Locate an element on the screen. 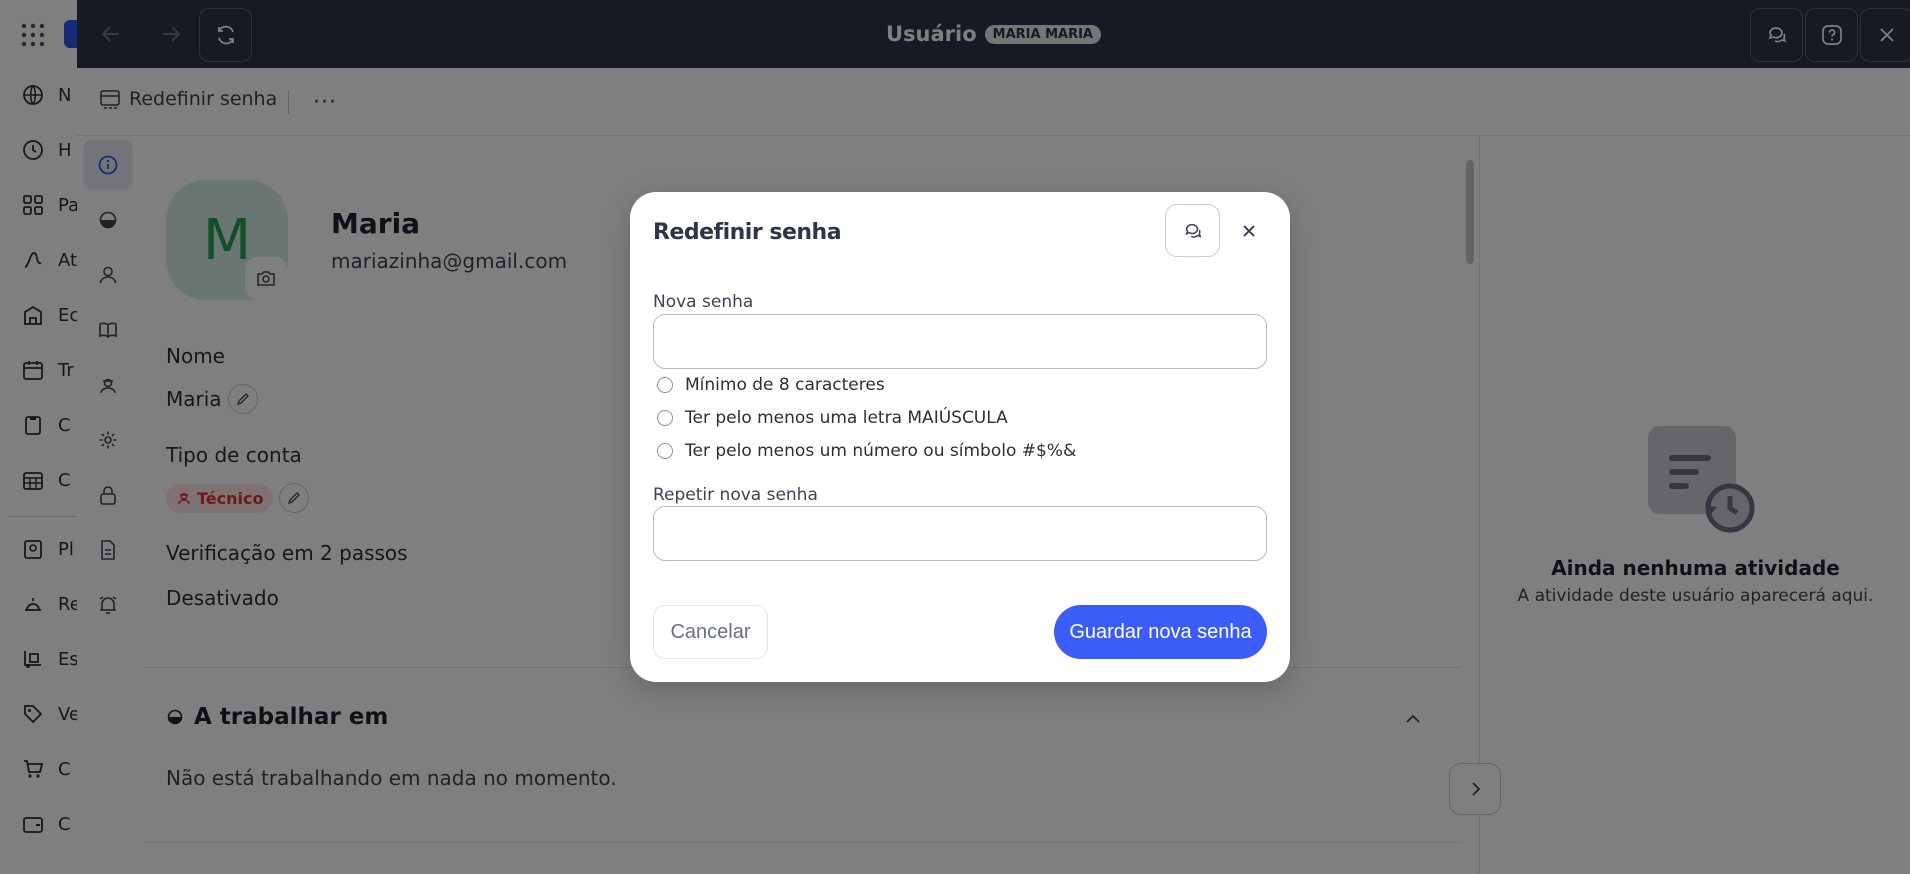 Image resolution: width=1910 pixels, height=874 pixels. requirement-text: Ter pelo menos um número ou símbolo #$%& is located at coordinates (881, 451).